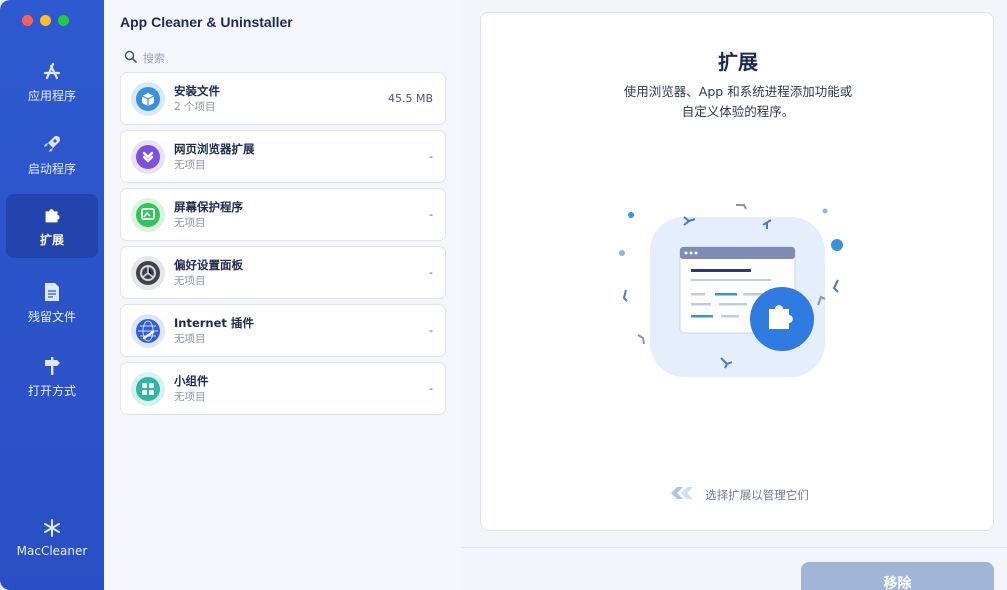 The width and height of the screenshot is (1007, 590). I want to click on category-name: 小组件, so click(191, 380).